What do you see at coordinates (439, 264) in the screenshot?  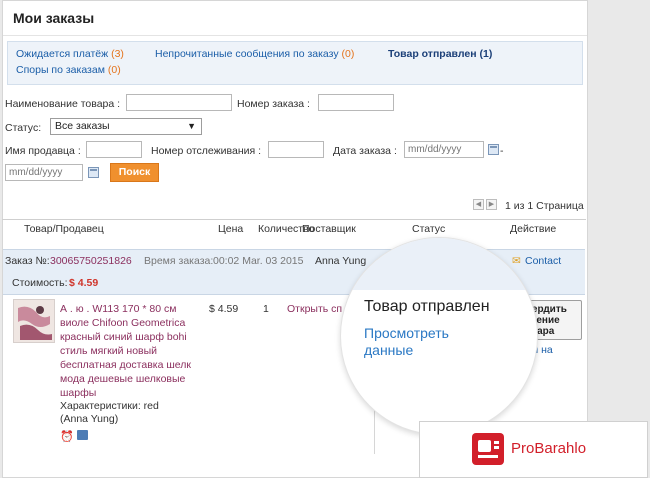 I see `magnifier-header-band` at bounding box center [439, 264].